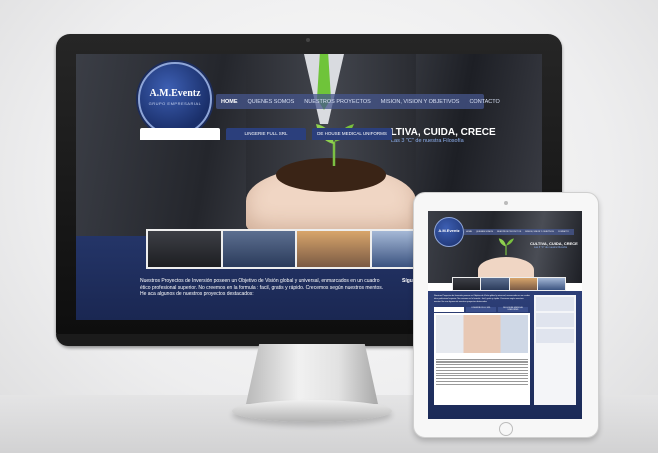  Describe the element at coordinates (312, 411) in the screenshot. I see `monitor-base` at that location.